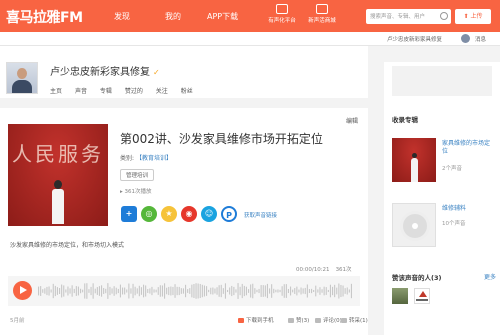 The width and height of the screenshot is (500, 335). I want to click on nav-app-download: APP下载, so click(222, 16).